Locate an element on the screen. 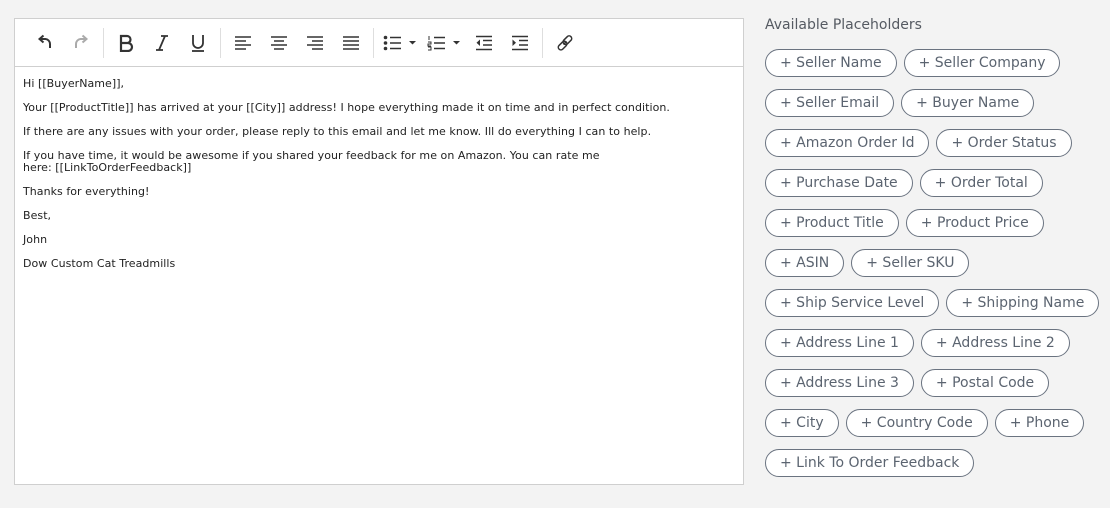 The image size is (1110, 508). placeholder-chip-seller-company: + Seller Company is located at coordinates (982, 63).